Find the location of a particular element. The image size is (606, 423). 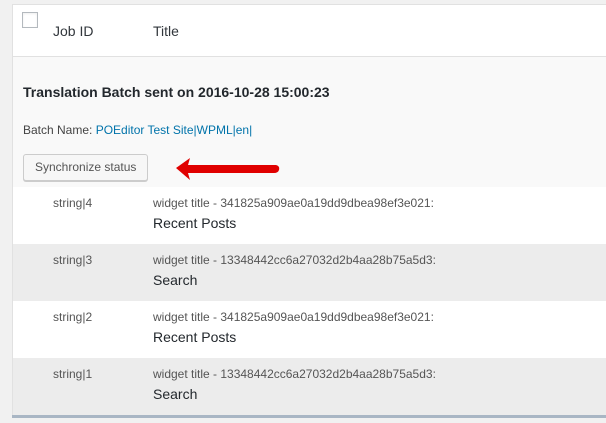

batch-name-label: Batch Name: is located at coordinates (59, 130).